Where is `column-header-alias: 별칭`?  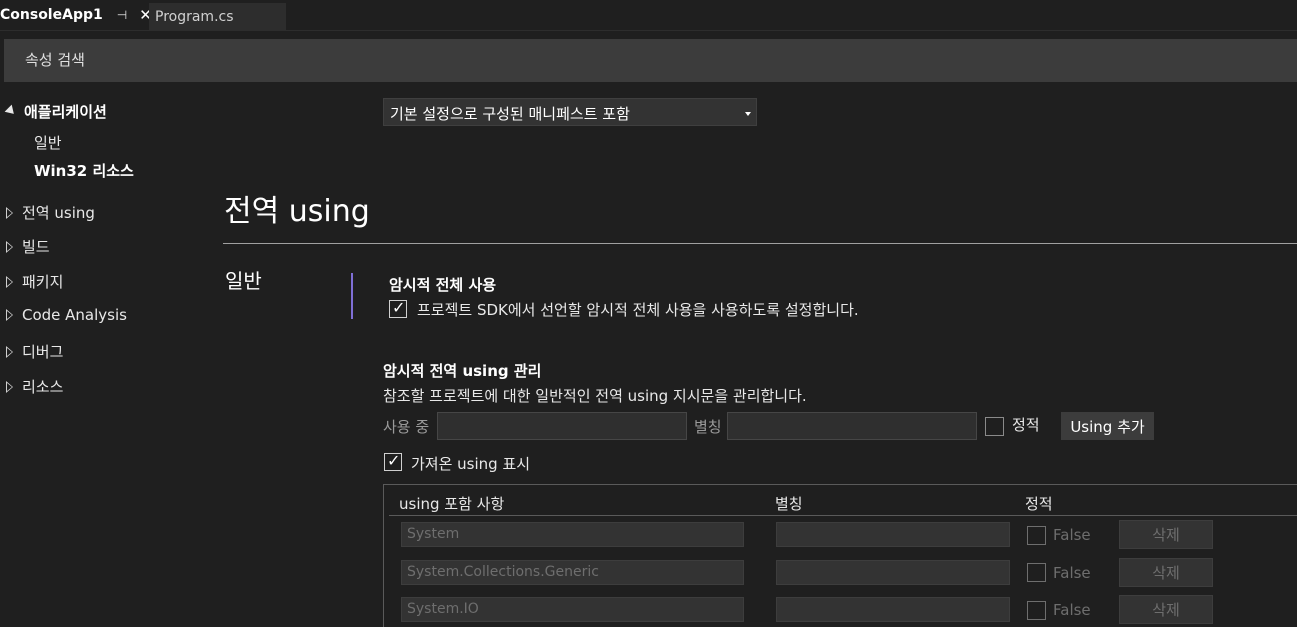 column-header-alias: 별칭 is located at coordinates (789, 504).